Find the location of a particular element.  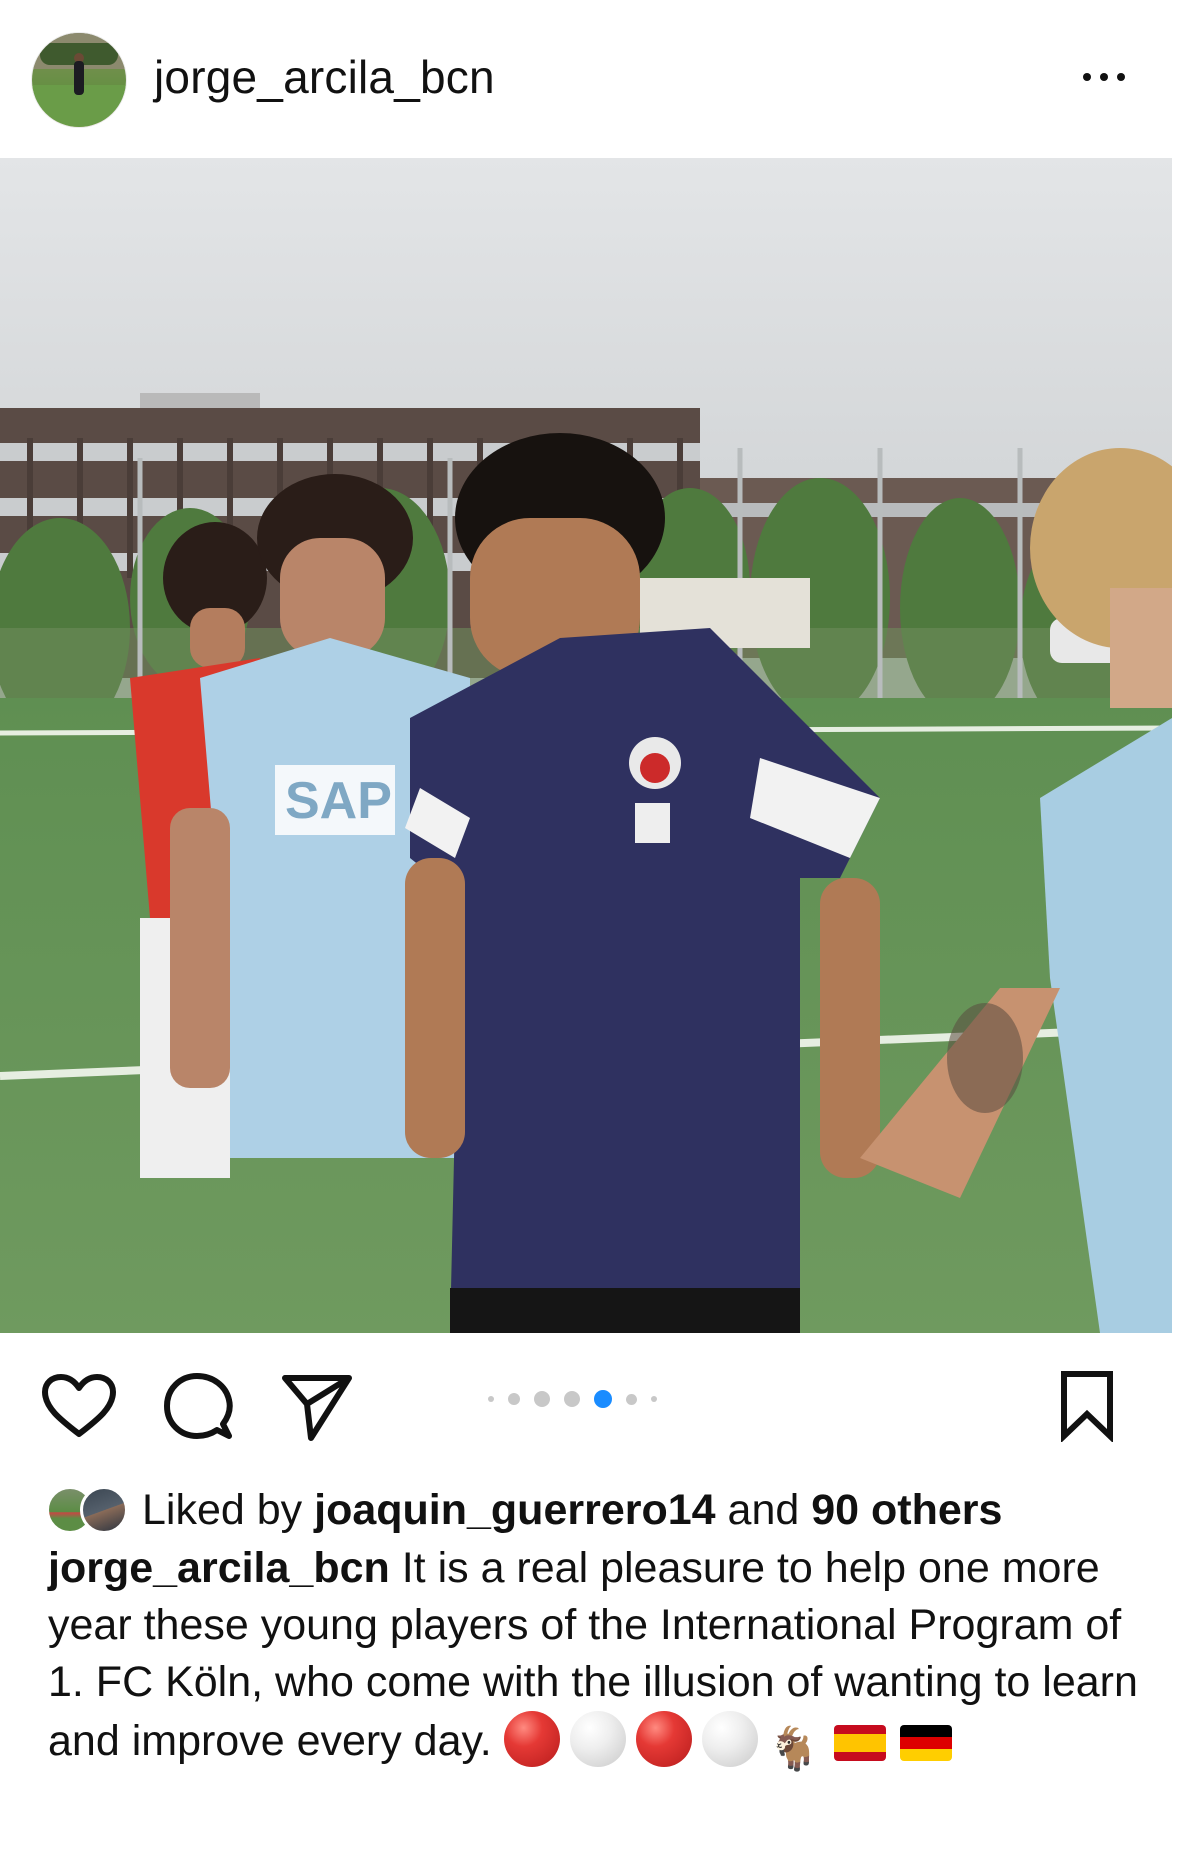

carousel-indicator is located at coordinates (572, 1399).